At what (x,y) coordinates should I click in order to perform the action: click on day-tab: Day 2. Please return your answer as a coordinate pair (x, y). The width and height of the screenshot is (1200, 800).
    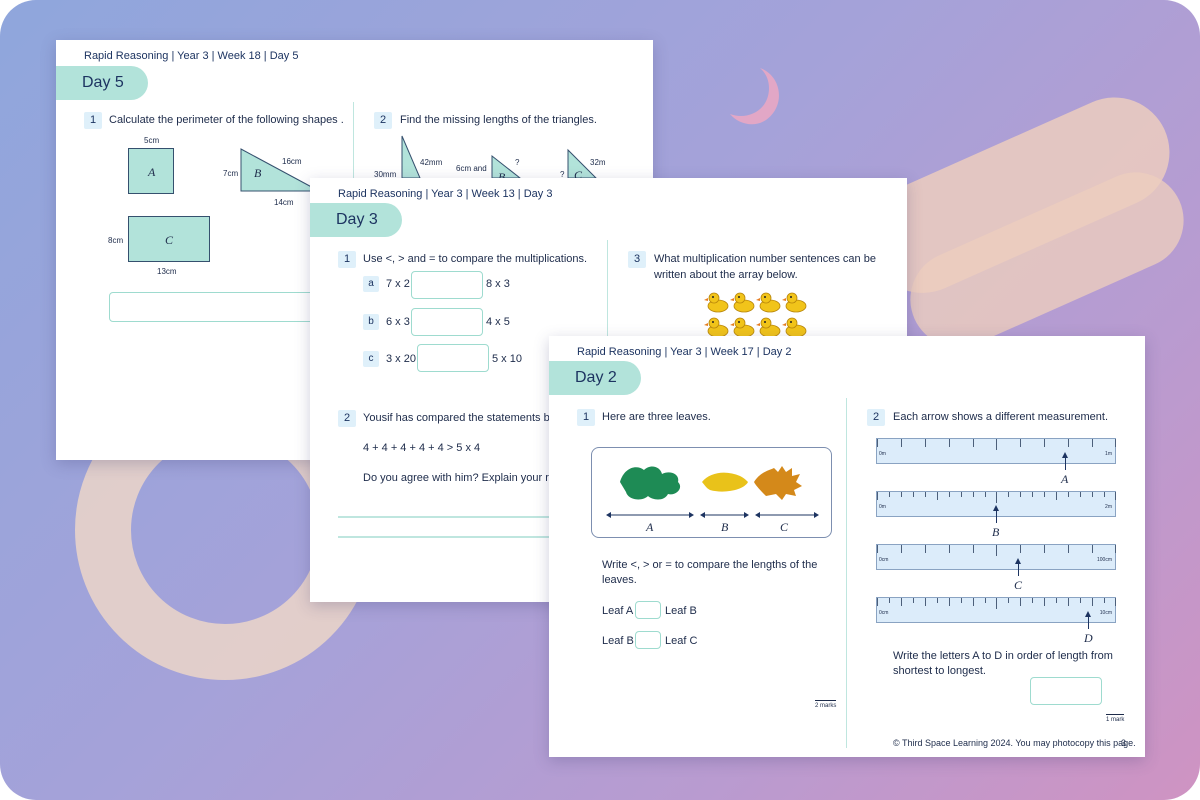
    Looking at the image, I should click on (595, 378).